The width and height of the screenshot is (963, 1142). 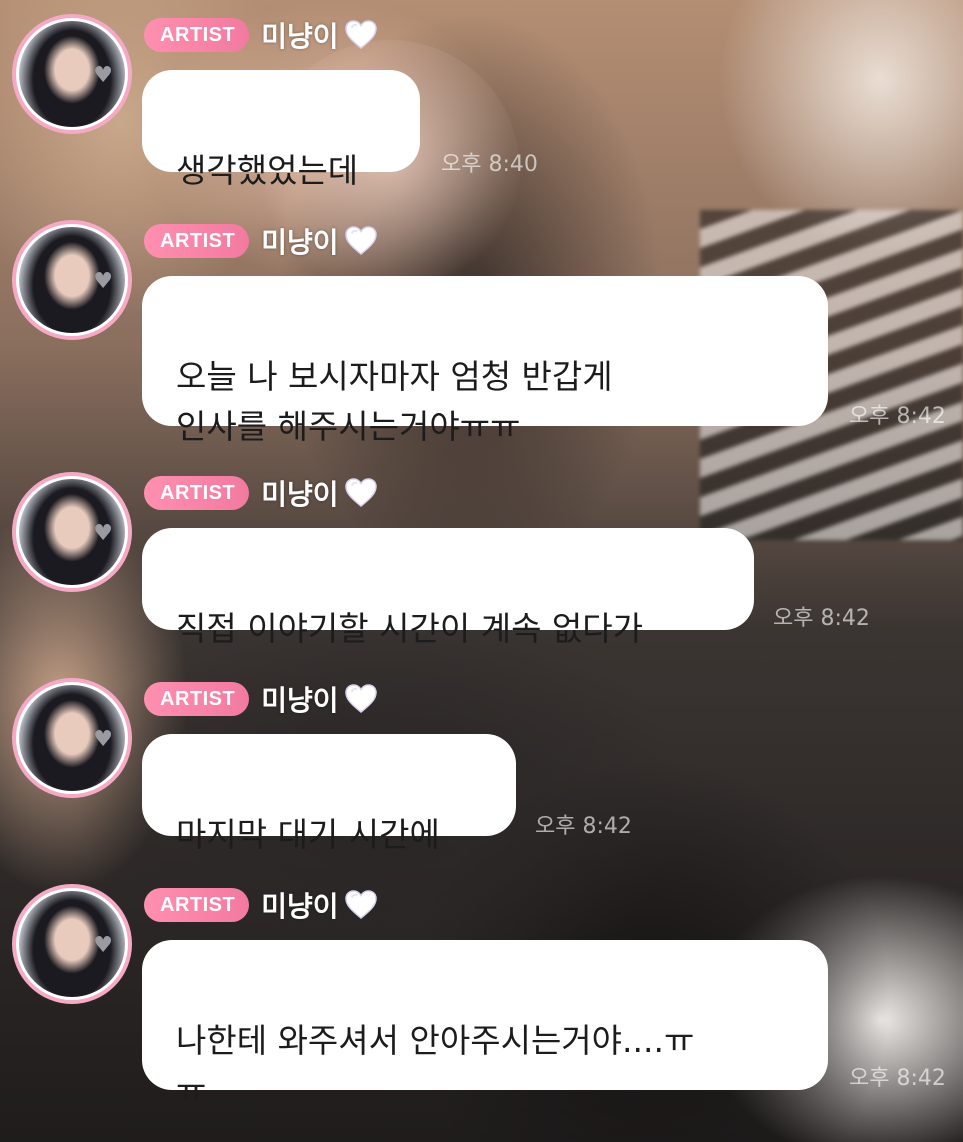 What do you see at coordinates (409, 628) in the screenshot?
I see `message-text: 직접 이야기할 시간이 계속 없다가` at bounding box center [409, 628].